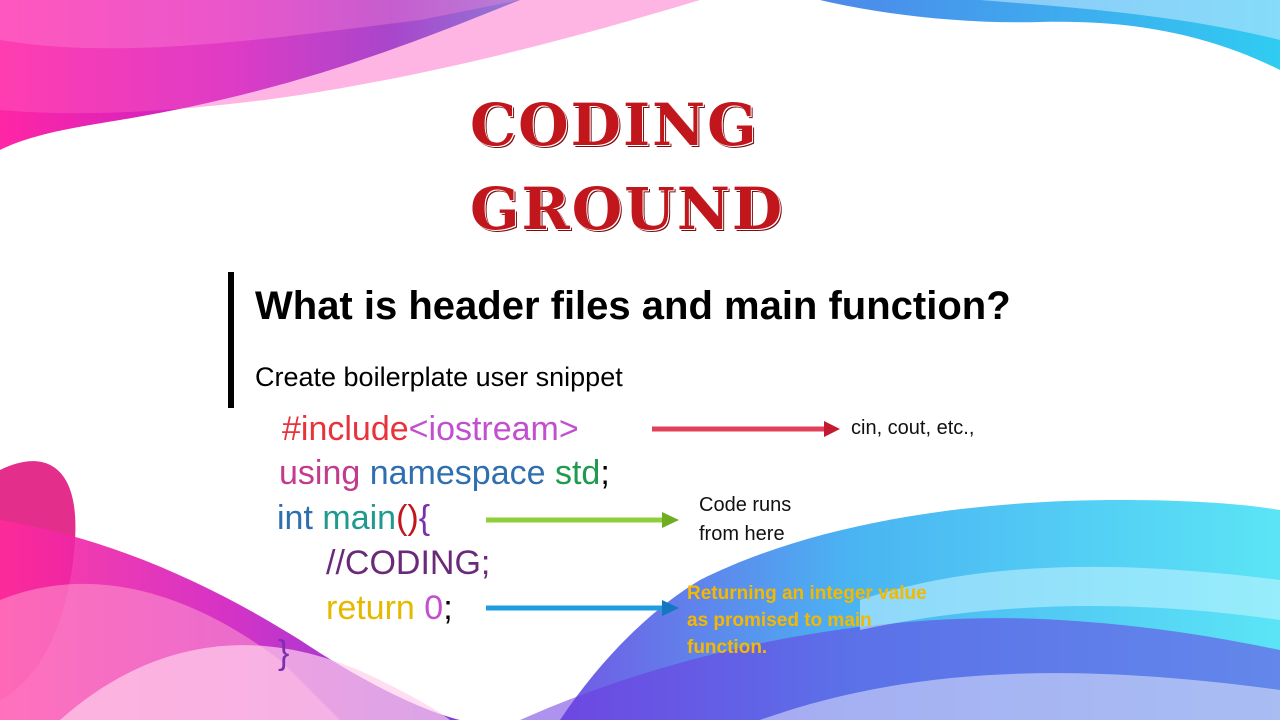 Image resolution: width=1280 pixels, height=720 pixels. Describe the element at coordinates (582, 608) in the screenshot. I see `arrow-return` at that location.